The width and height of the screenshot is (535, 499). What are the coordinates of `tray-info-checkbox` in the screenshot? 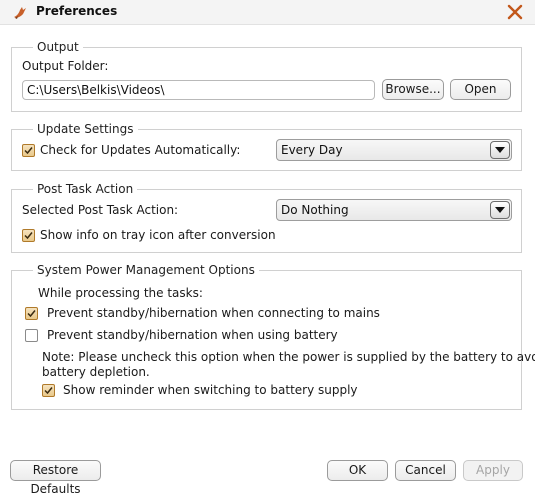 It's located at (28, 235).